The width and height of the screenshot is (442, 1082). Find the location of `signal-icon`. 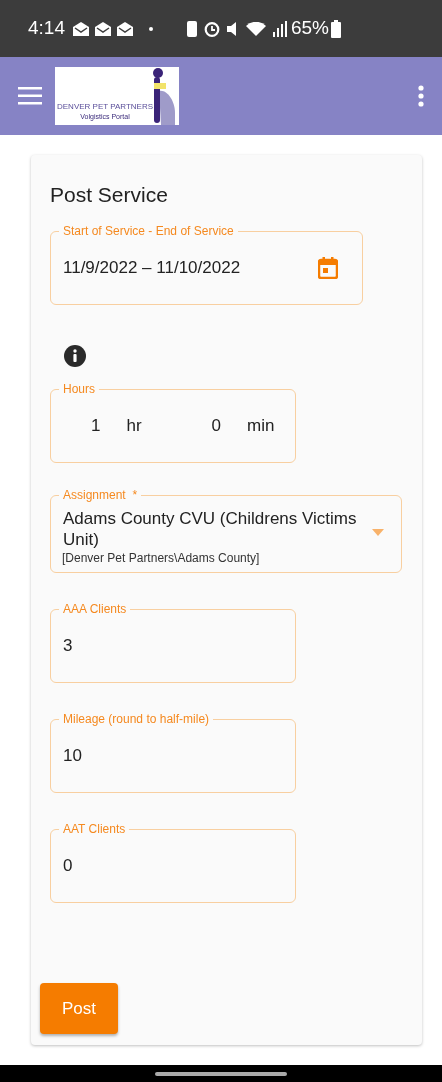

signal-icon is located at coordinates (280, 28).